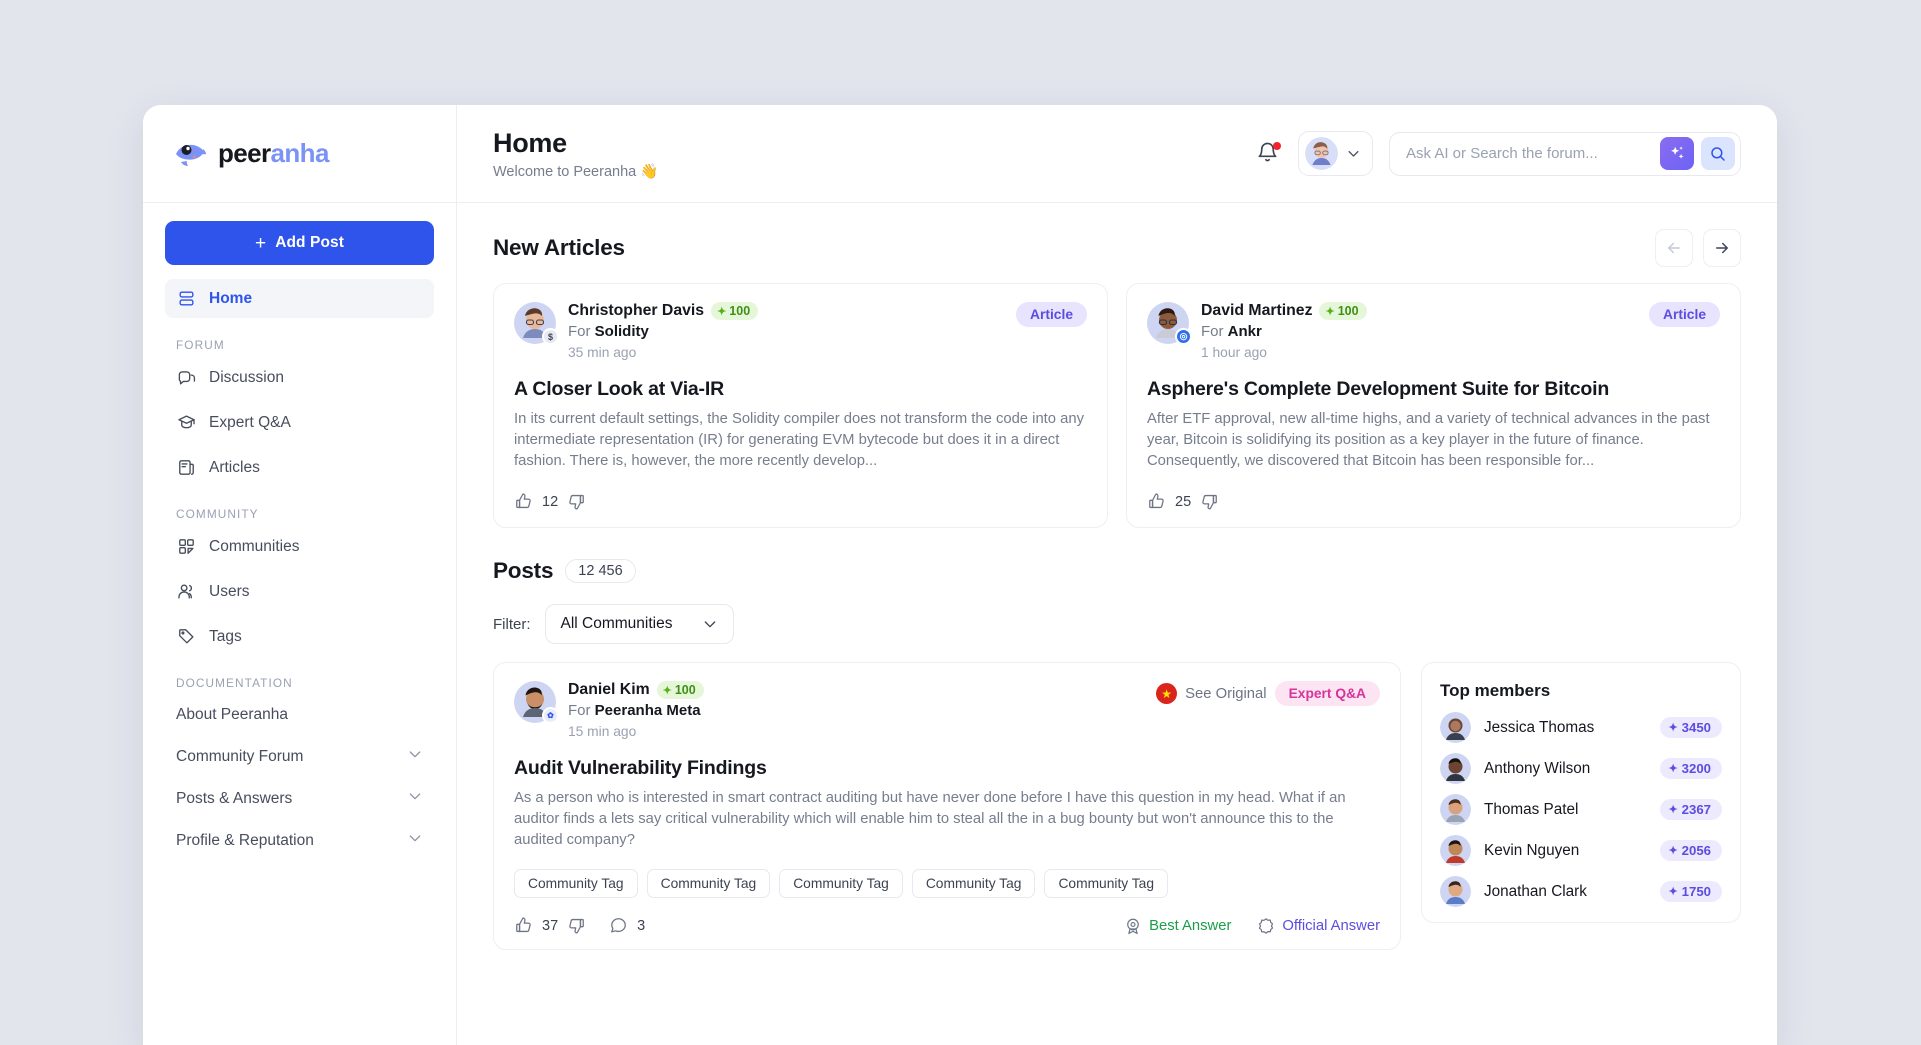  I want to click on carousel-prev-button, so click(1674, 248).